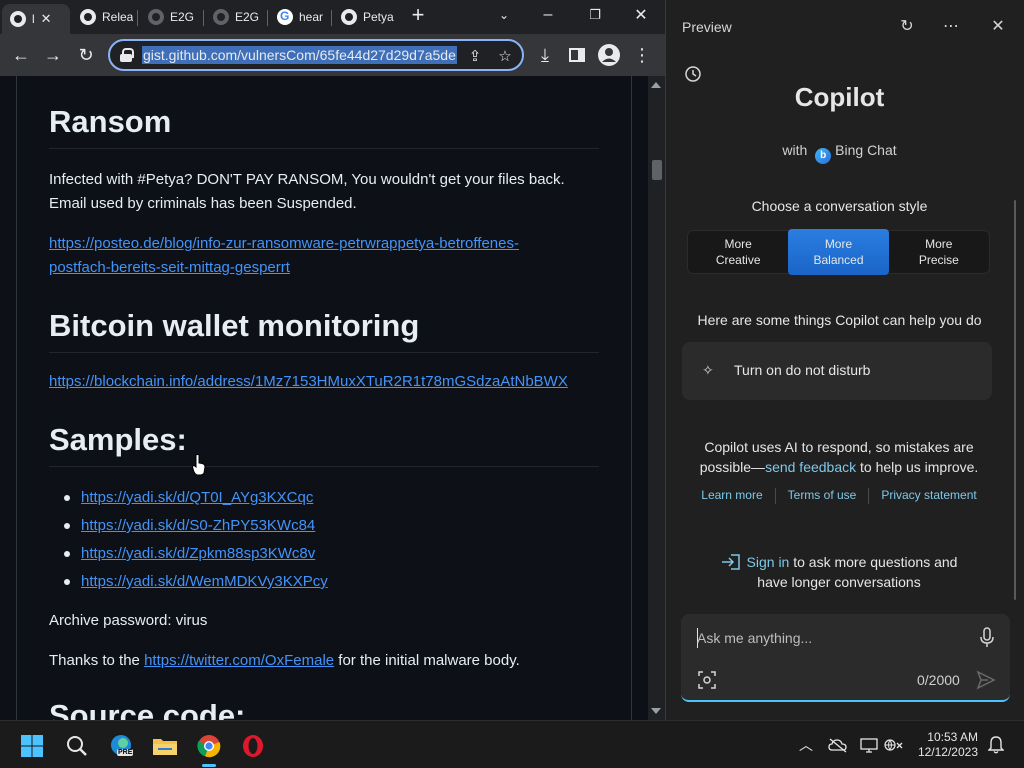  I want to click on style-precise-button: More Precise, so click(939, 252).